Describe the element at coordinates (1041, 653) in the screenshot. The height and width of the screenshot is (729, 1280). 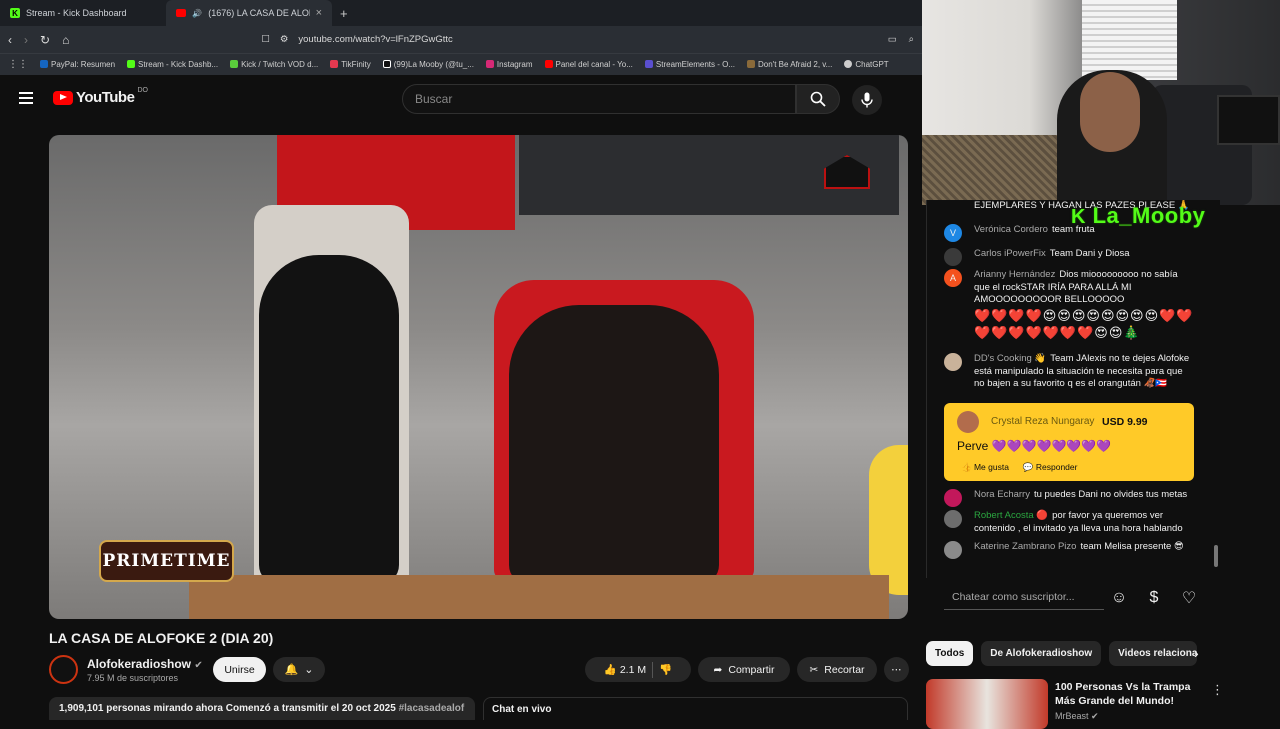
I see `chip-channel: De Alofokeradioshow` at that location.